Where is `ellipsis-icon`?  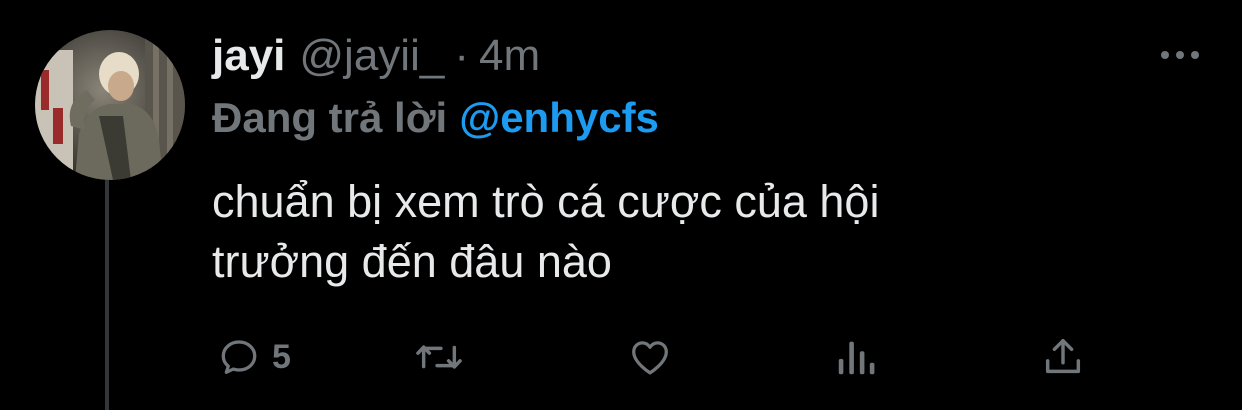
ellipsis-icon is located at coordinates (1180, 55).